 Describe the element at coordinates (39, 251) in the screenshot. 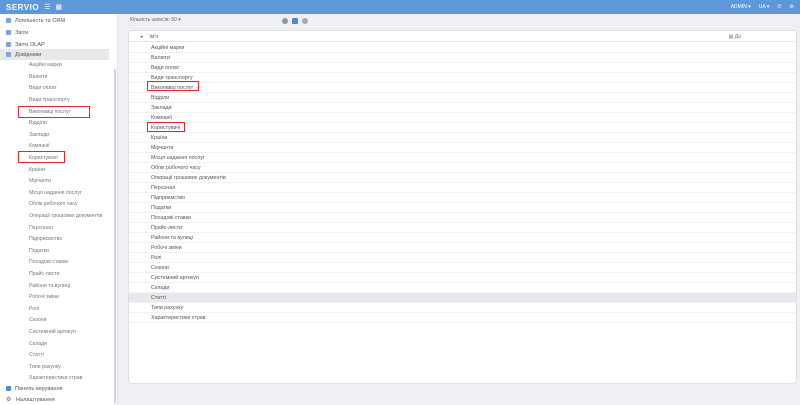

I see `sidebar-subitem: Податки` at that location.